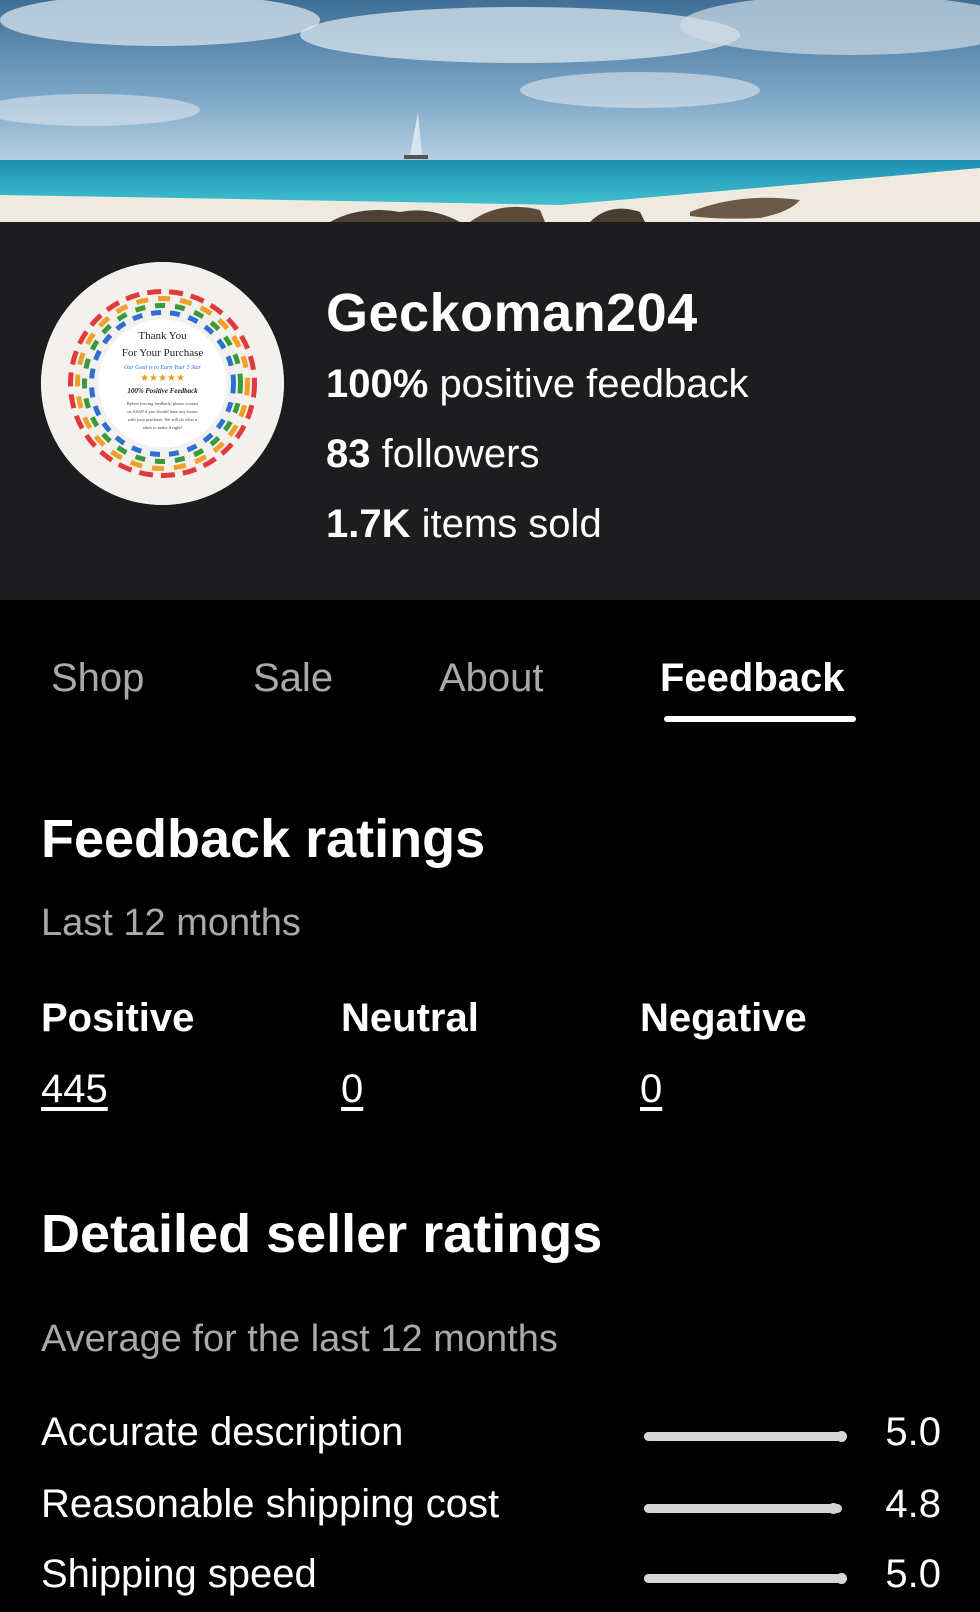 The height and width of the screenshot is (1612, 980). I want to click on positive-feedback-label: positive feedback, so click(594, 384).